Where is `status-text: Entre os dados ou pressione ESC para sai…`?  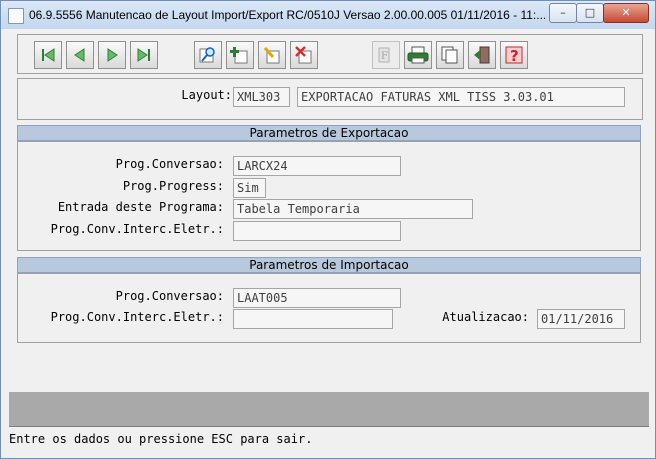 status-text: Entre os dados ou pressione ESC para sai… is located at coordinates (161, 439).